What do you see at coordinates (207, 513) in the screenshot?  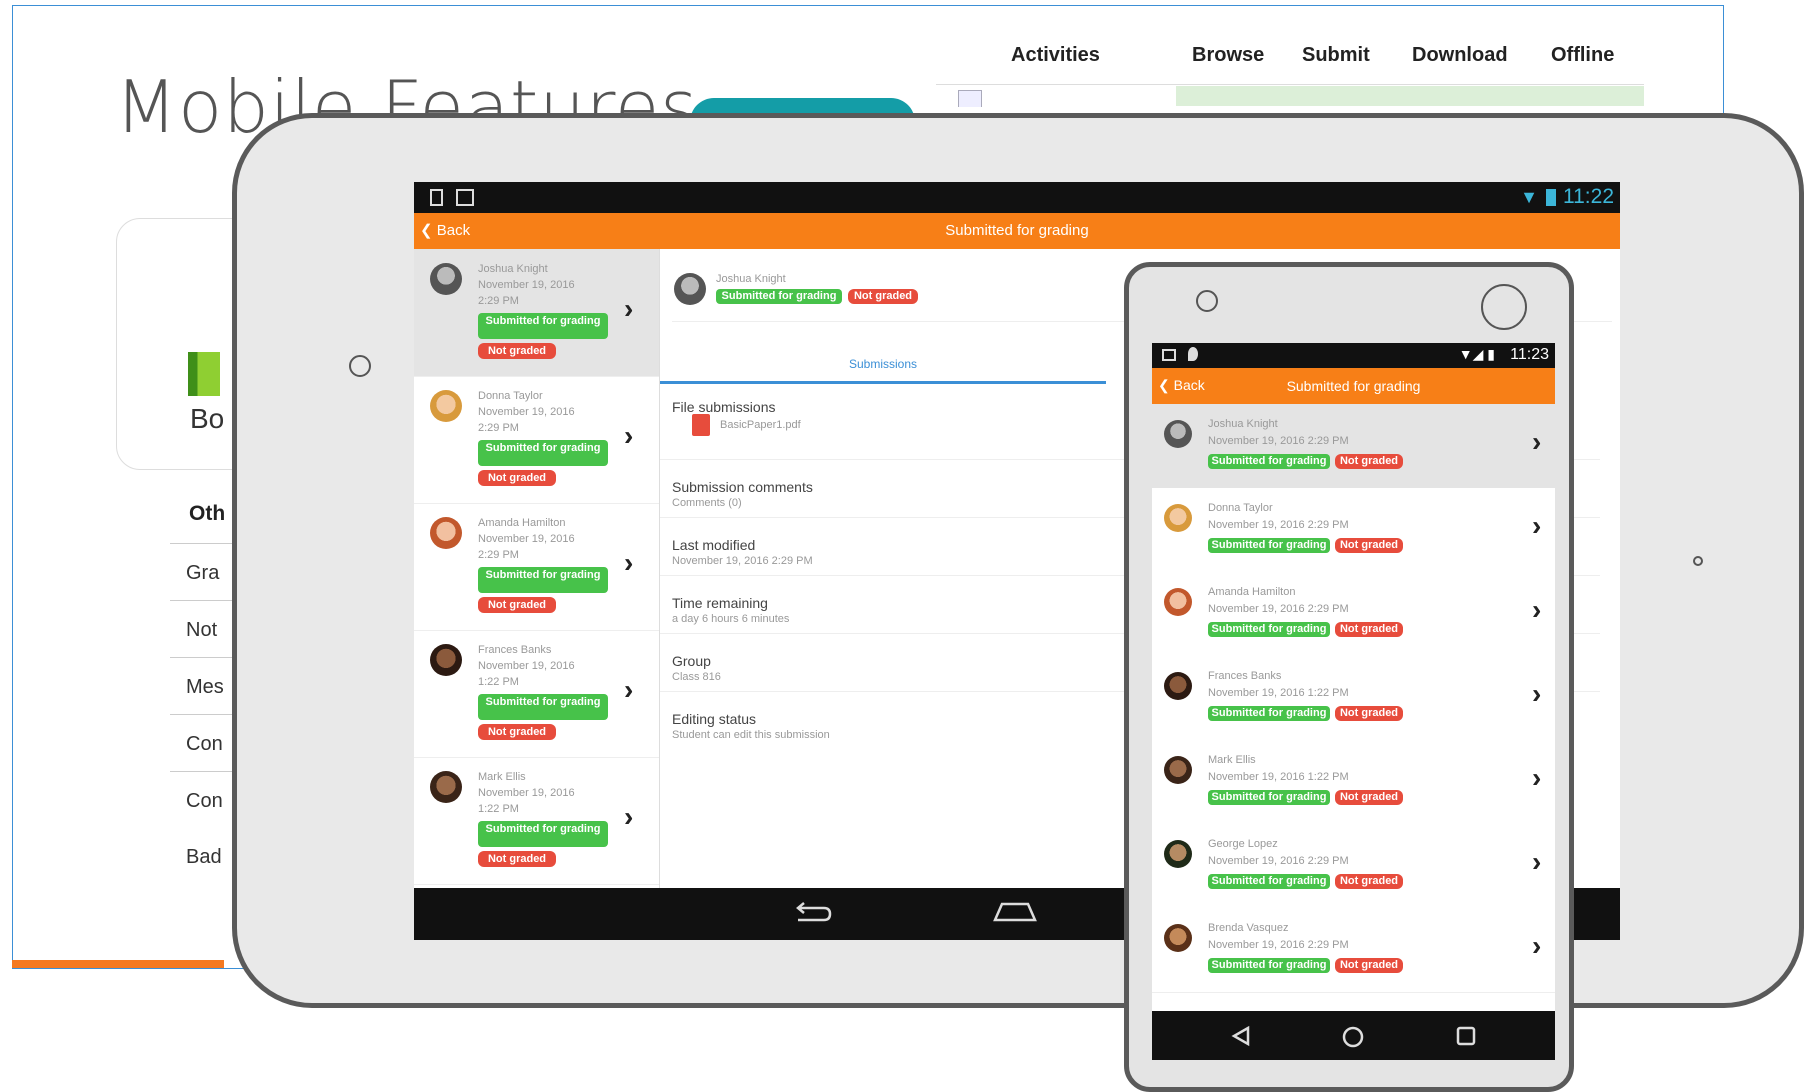 I see `other-features-heading: Oth` at bounding box center [207, 513].